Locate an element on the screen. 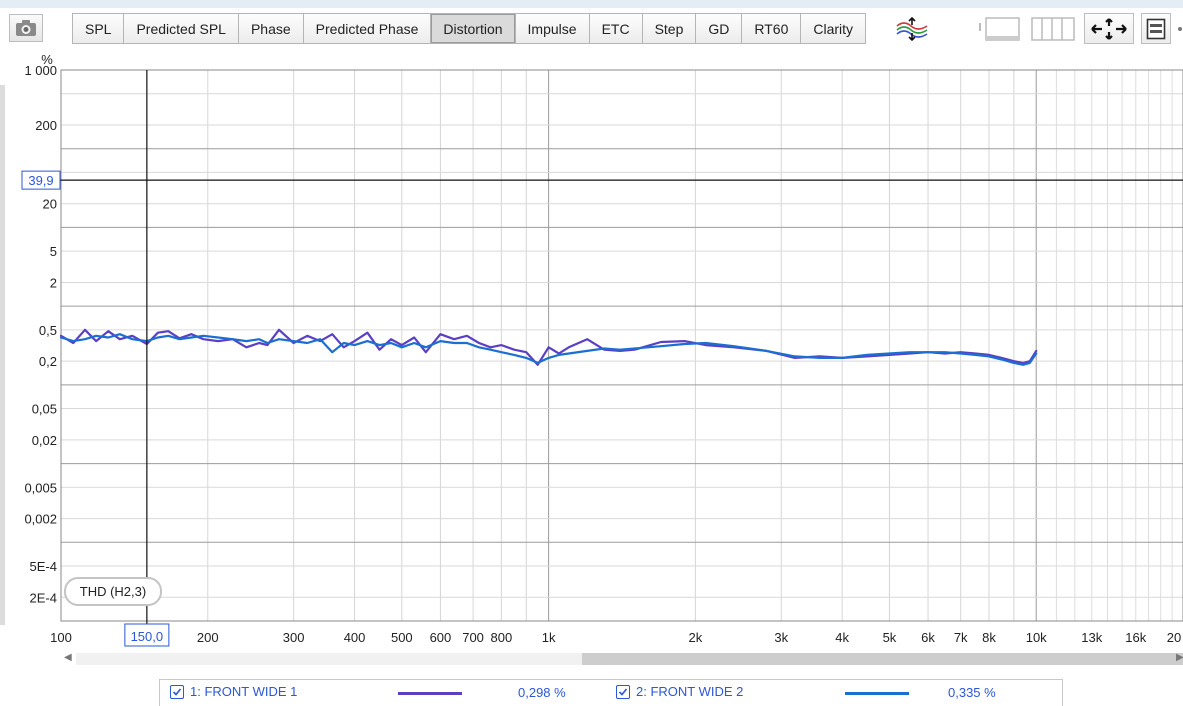  x-tick-label: 13k is located at coordinates (1091, 637).